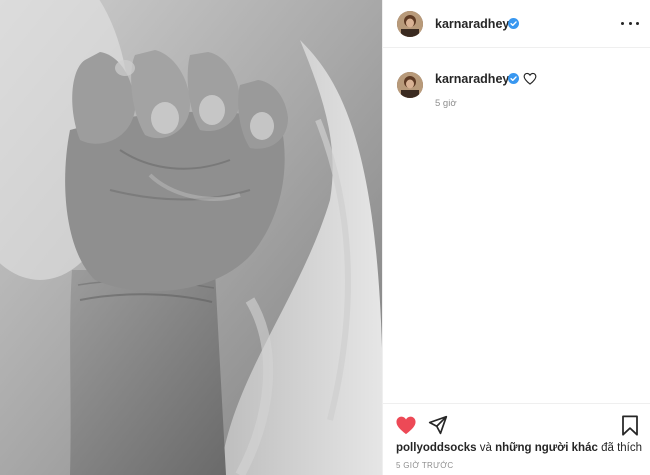  What do you see at coordinates (475, 24) in the screenshot?
I see `header-username: karnaradheya` at bounding box center [475, 24].